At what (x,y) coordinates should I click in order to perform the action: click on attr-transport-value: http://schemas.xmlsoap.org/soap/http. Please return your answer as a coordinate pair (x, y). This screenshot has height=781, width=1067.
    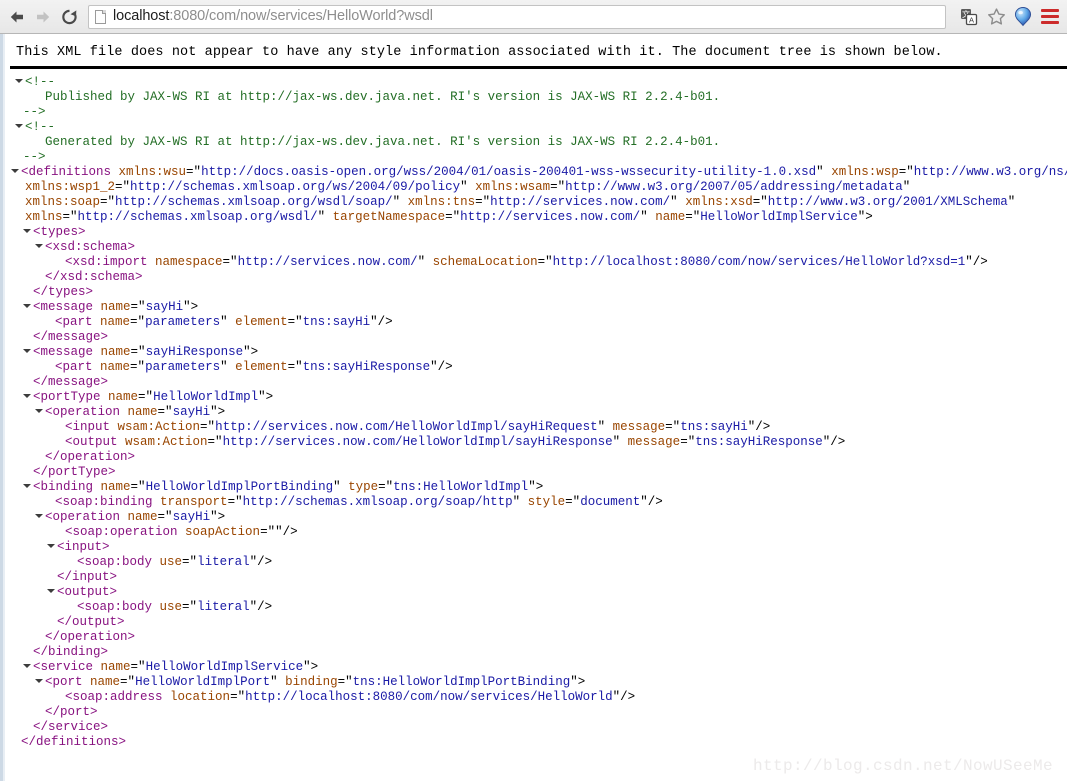
    Looking at the image, I should click on (377, 502).